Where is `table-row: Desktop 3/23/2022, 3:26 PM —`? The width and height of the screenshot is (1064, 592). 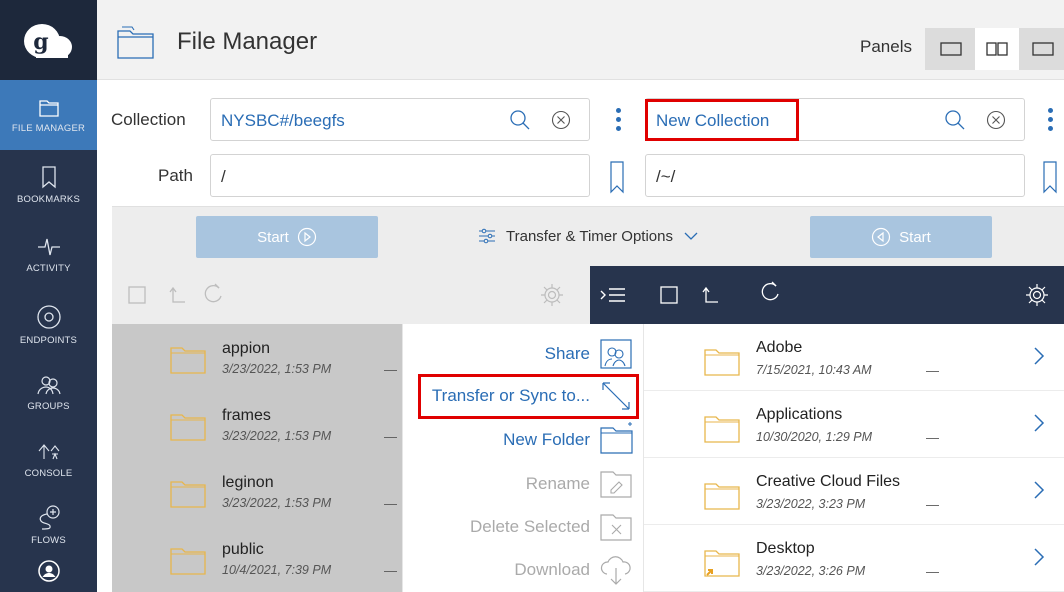 table-row: Desktop 3/23/2022, 3:26 PM — is located at coordinates (854, 558).